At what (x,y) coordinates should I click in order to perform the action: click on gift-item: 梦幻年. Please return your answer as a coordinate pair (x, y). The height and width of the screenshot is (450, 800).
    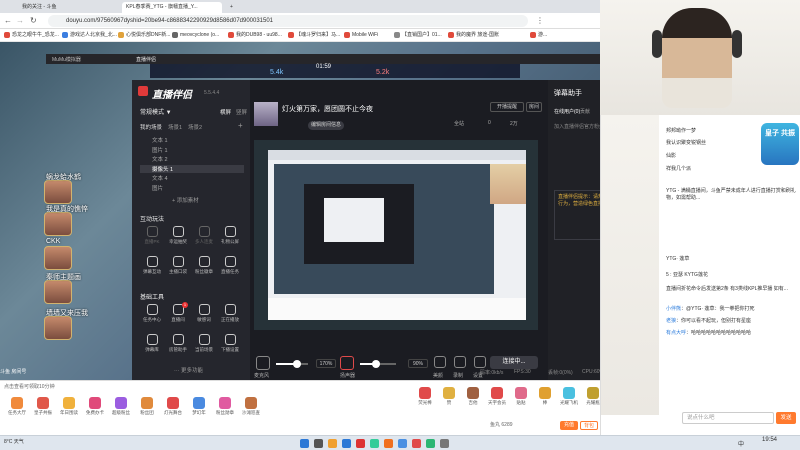
    Looking at the image, I should click on (199, 406).